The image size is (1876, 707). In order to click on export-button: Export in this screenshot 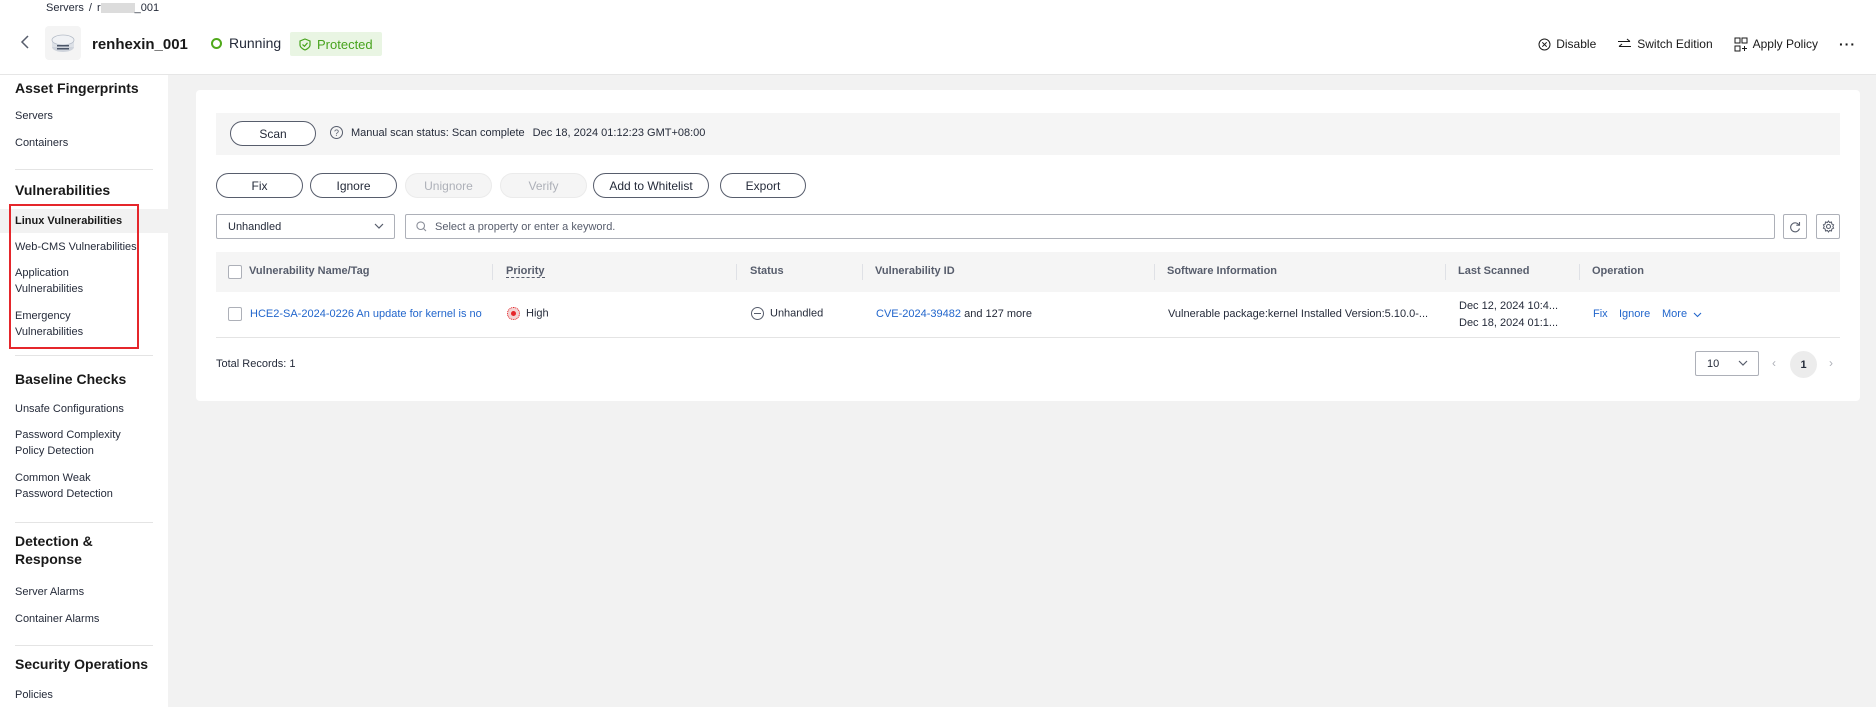, I will do `click(763, 185)`.